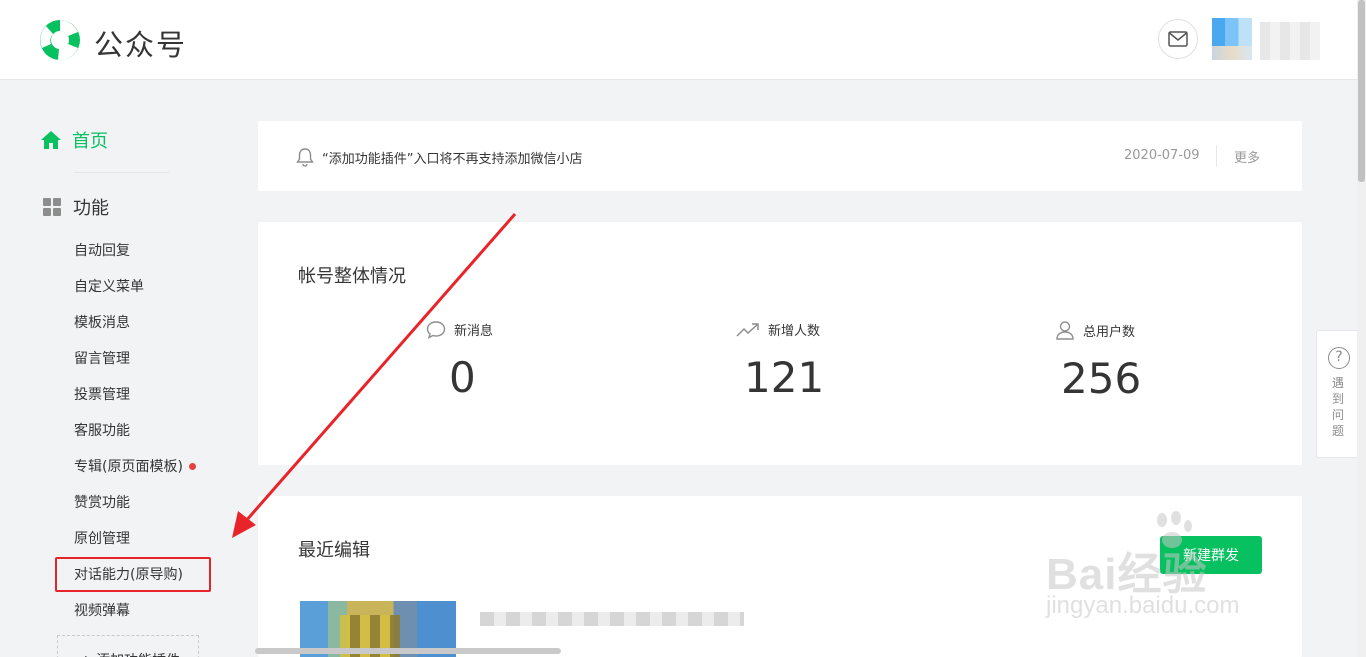 The image size is (1366, 657). Describe the element at coordinates (408, 651) in the screenshot. I see `horizontal-scroll-hint` at that location.